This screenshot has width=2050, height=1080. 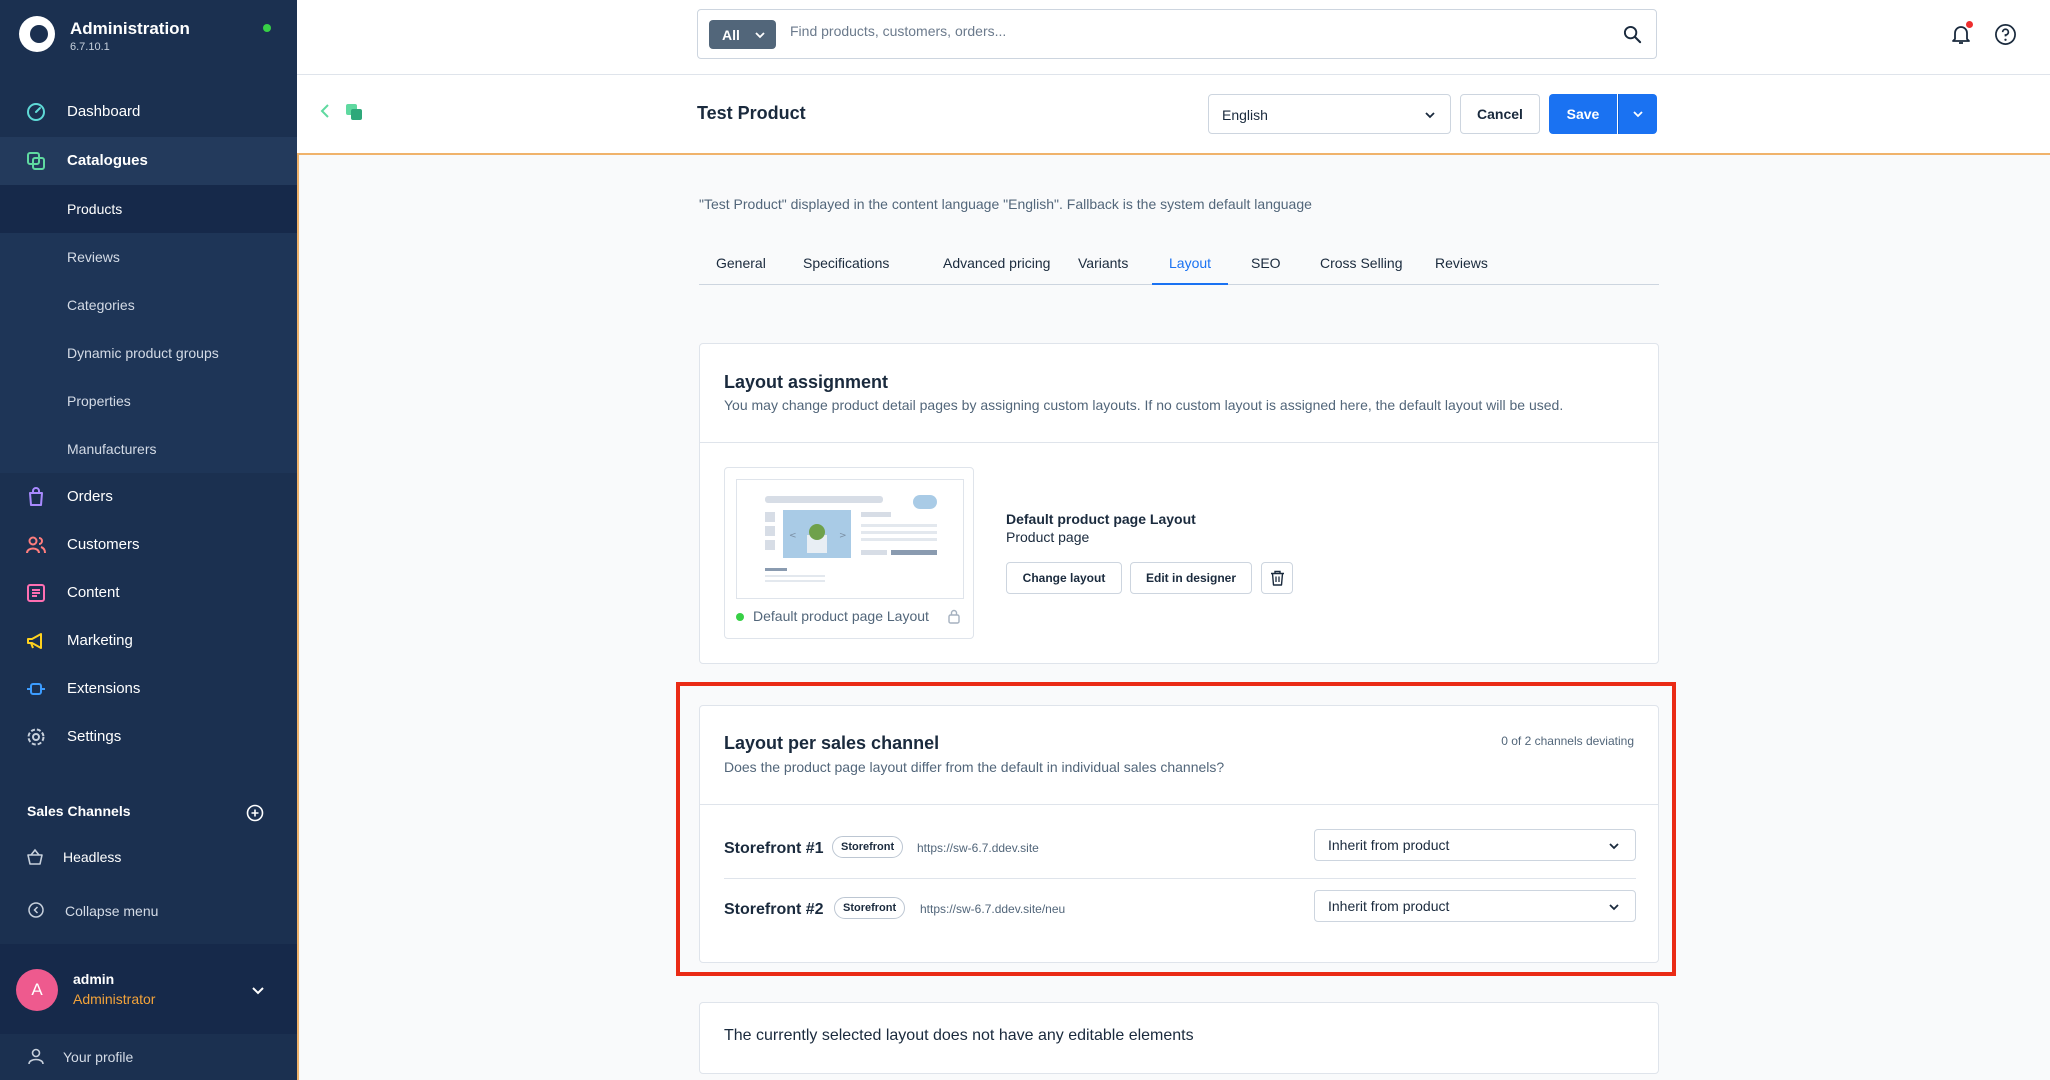 I want to click on layout-thumbnail-icon: < >, so click(x=851, y=538).